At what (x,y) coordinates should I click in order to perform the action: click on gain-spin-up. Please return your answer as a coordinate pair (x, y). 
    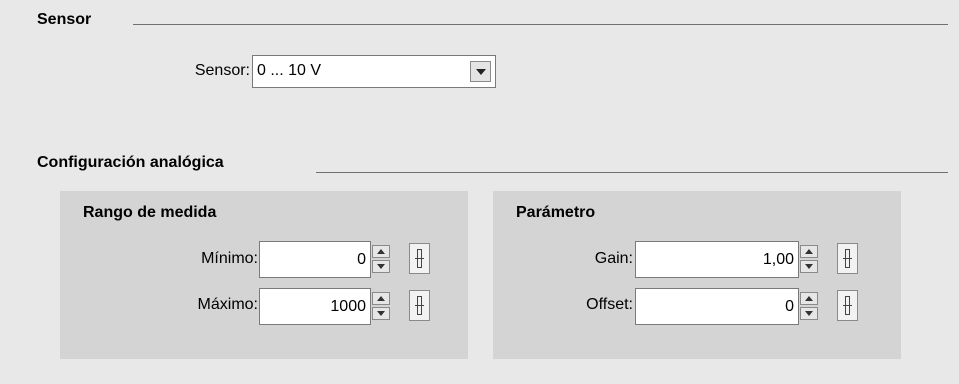
    Looking at the image, I should click on (809, 251).